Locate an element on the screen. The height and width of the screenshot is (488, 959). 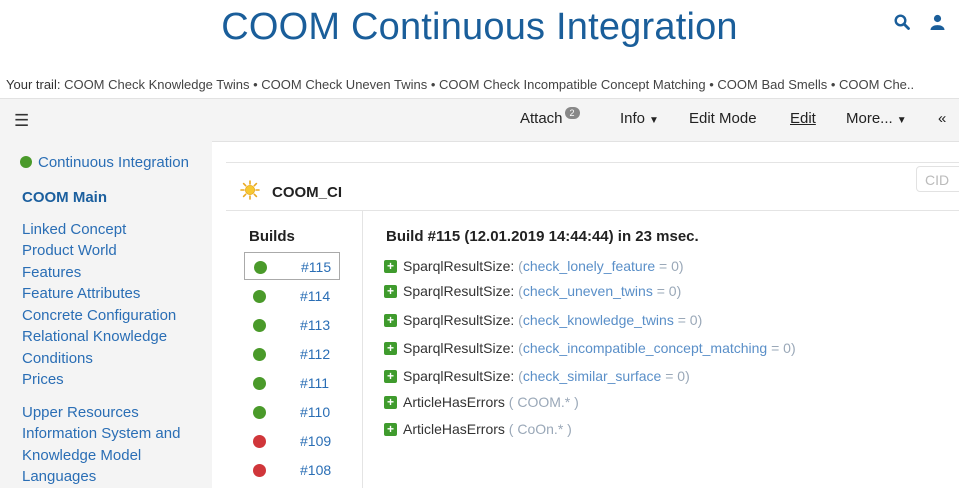
user-icon is located at coordinates (937, 22).